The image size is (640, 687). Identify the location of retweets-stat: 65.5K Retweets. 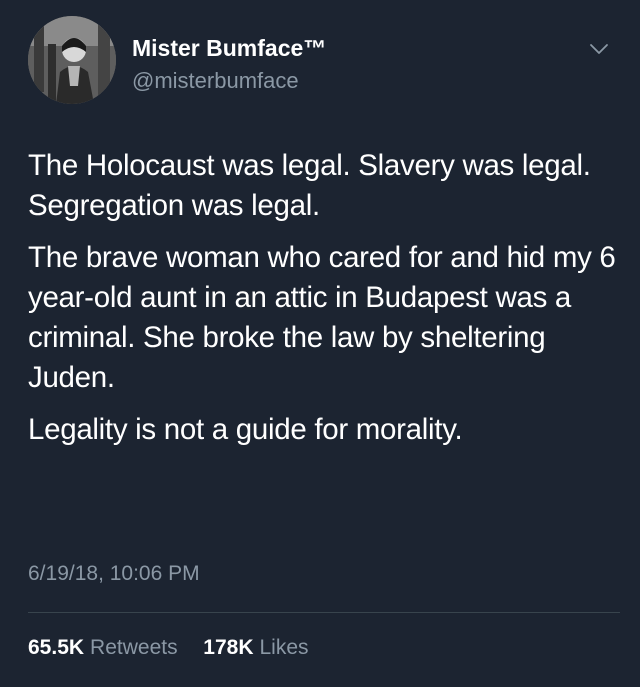
(105, 647).